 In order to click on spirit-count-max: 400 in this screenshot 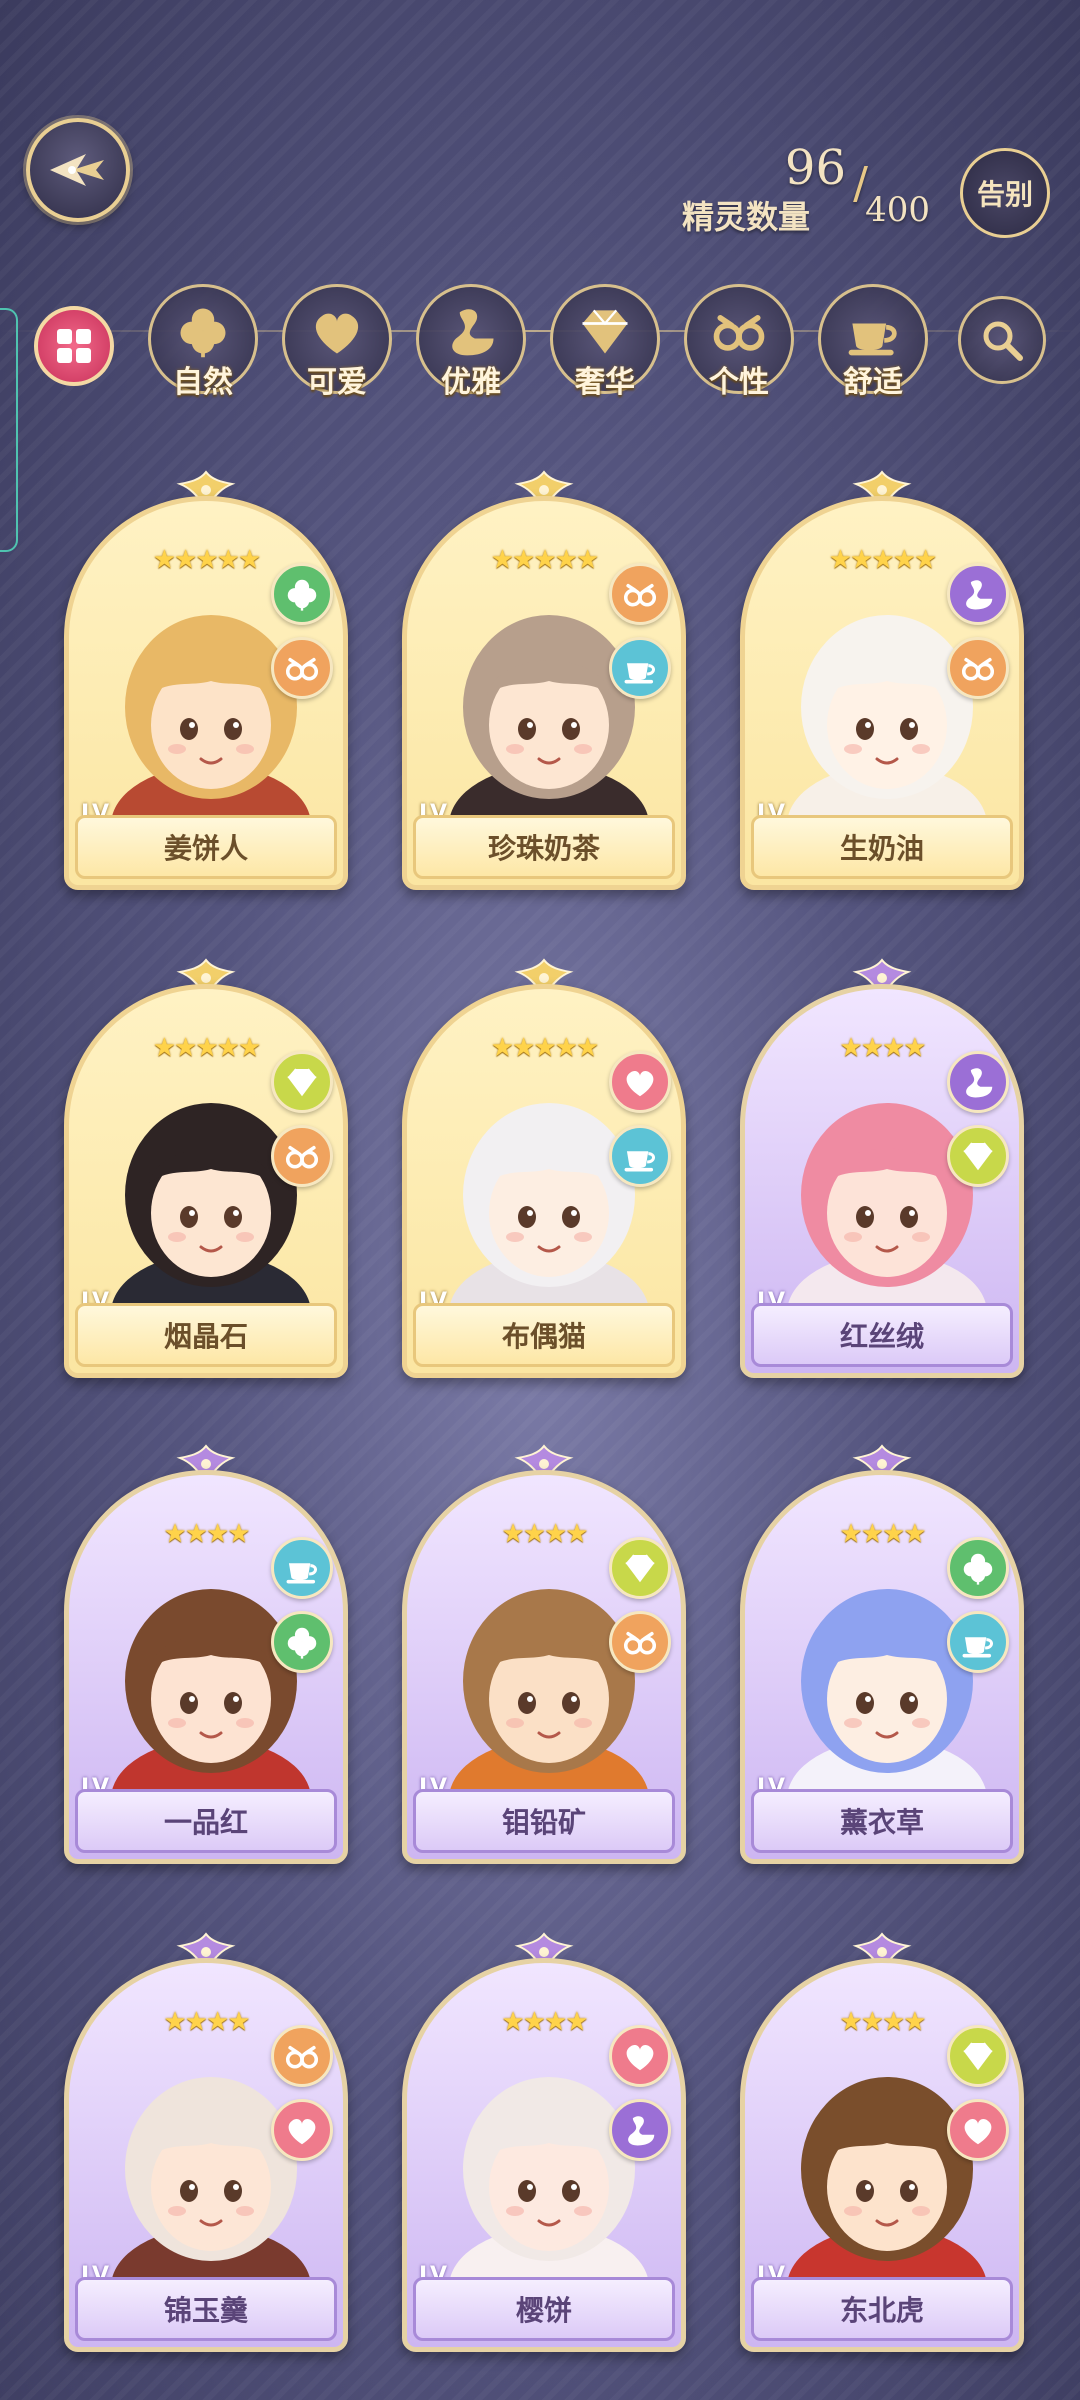, I will do `click(897, 210)`.